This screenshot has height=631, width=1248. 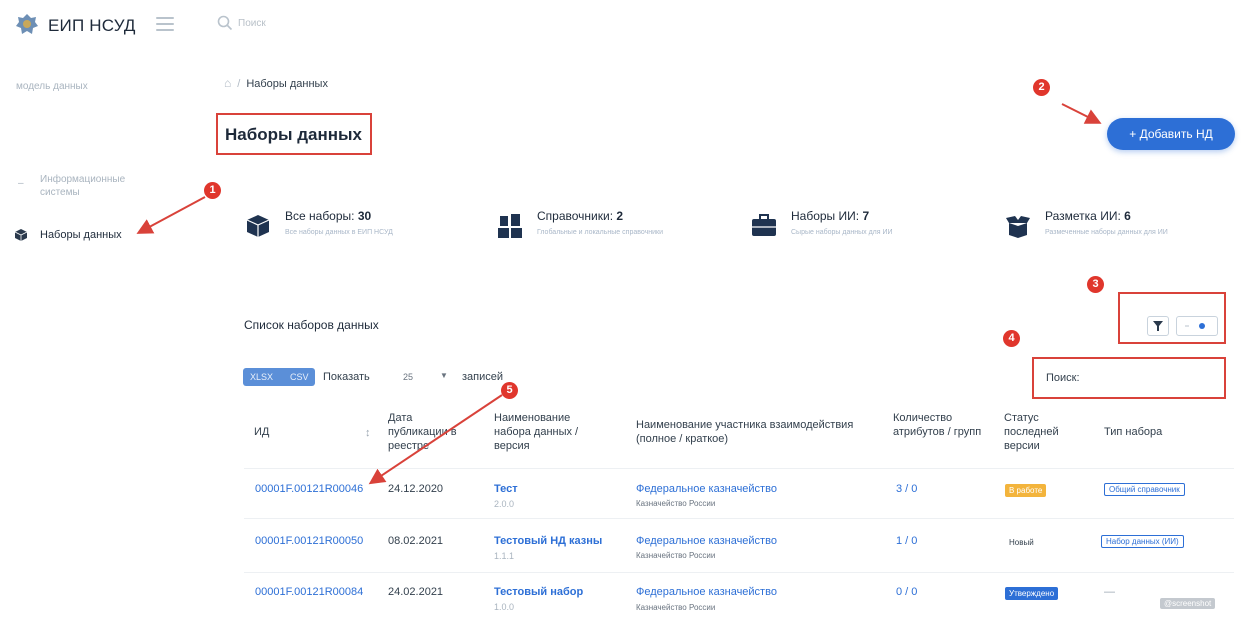 What do you see at coordinates (1188, 603) in the screenshot?
I see `watermark: @screenshot` at bounding box center [1188, 603].